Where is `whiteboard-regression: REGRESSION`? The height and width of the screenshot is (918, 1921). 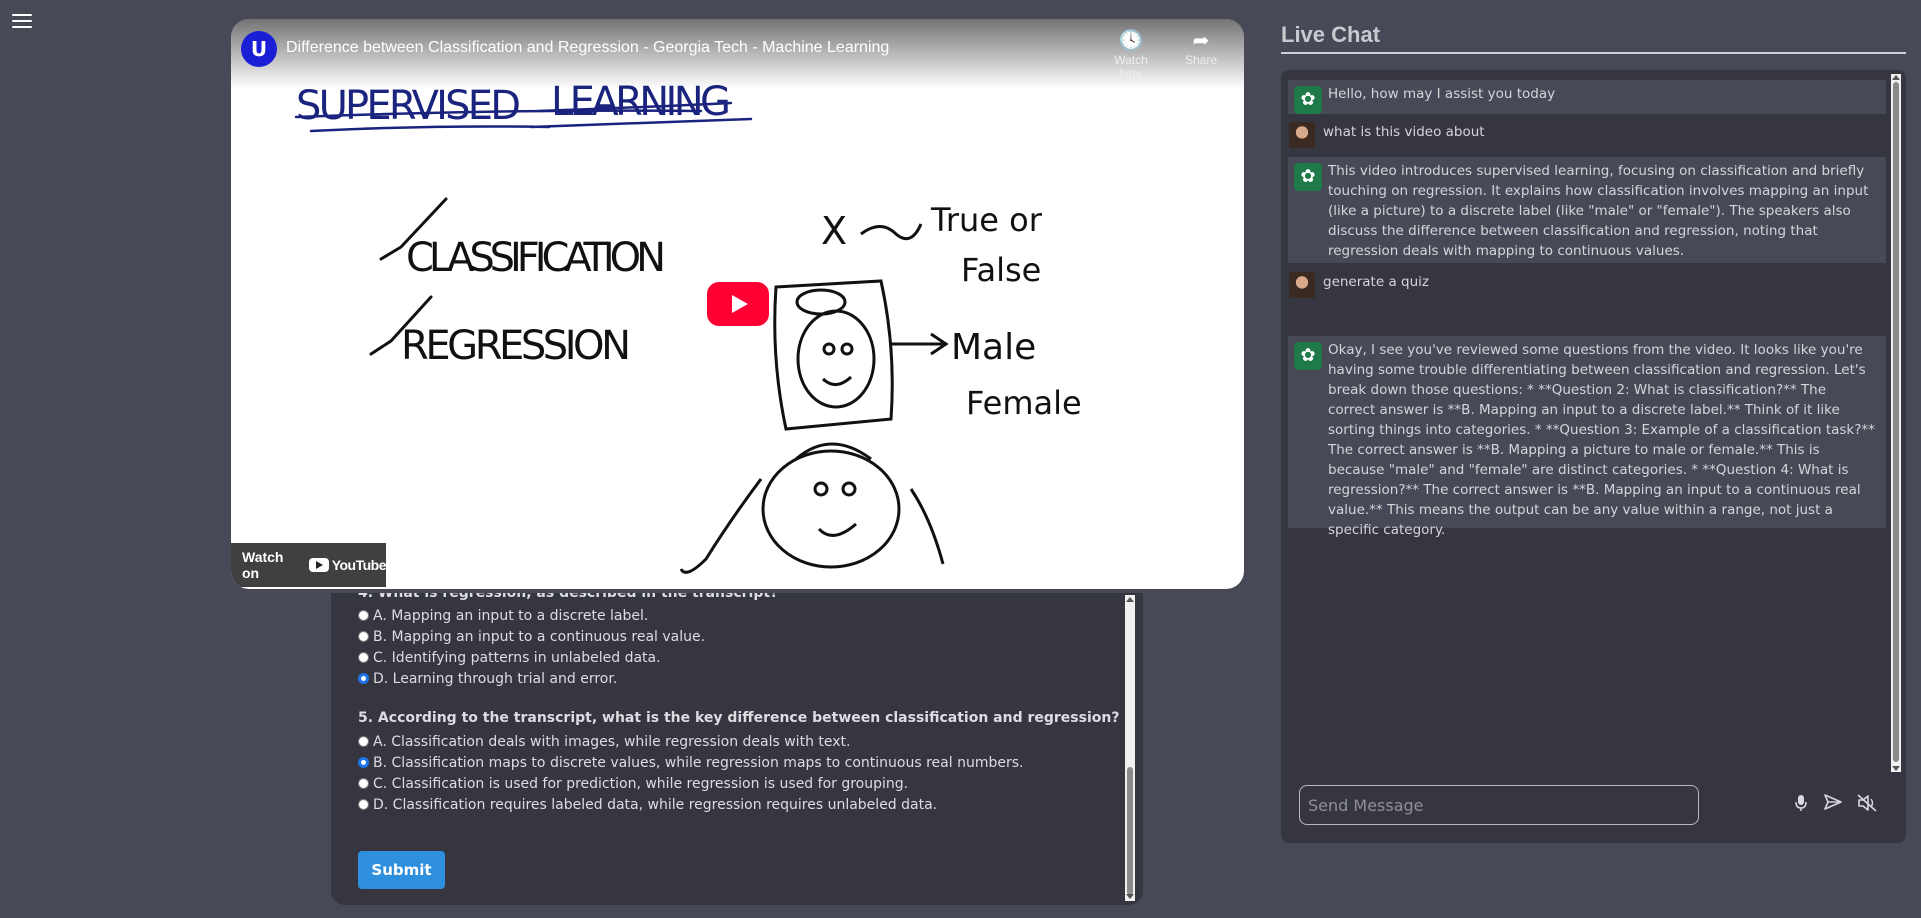
whiteboard-regression: REGRESSION is located at coordinates (516, 346).